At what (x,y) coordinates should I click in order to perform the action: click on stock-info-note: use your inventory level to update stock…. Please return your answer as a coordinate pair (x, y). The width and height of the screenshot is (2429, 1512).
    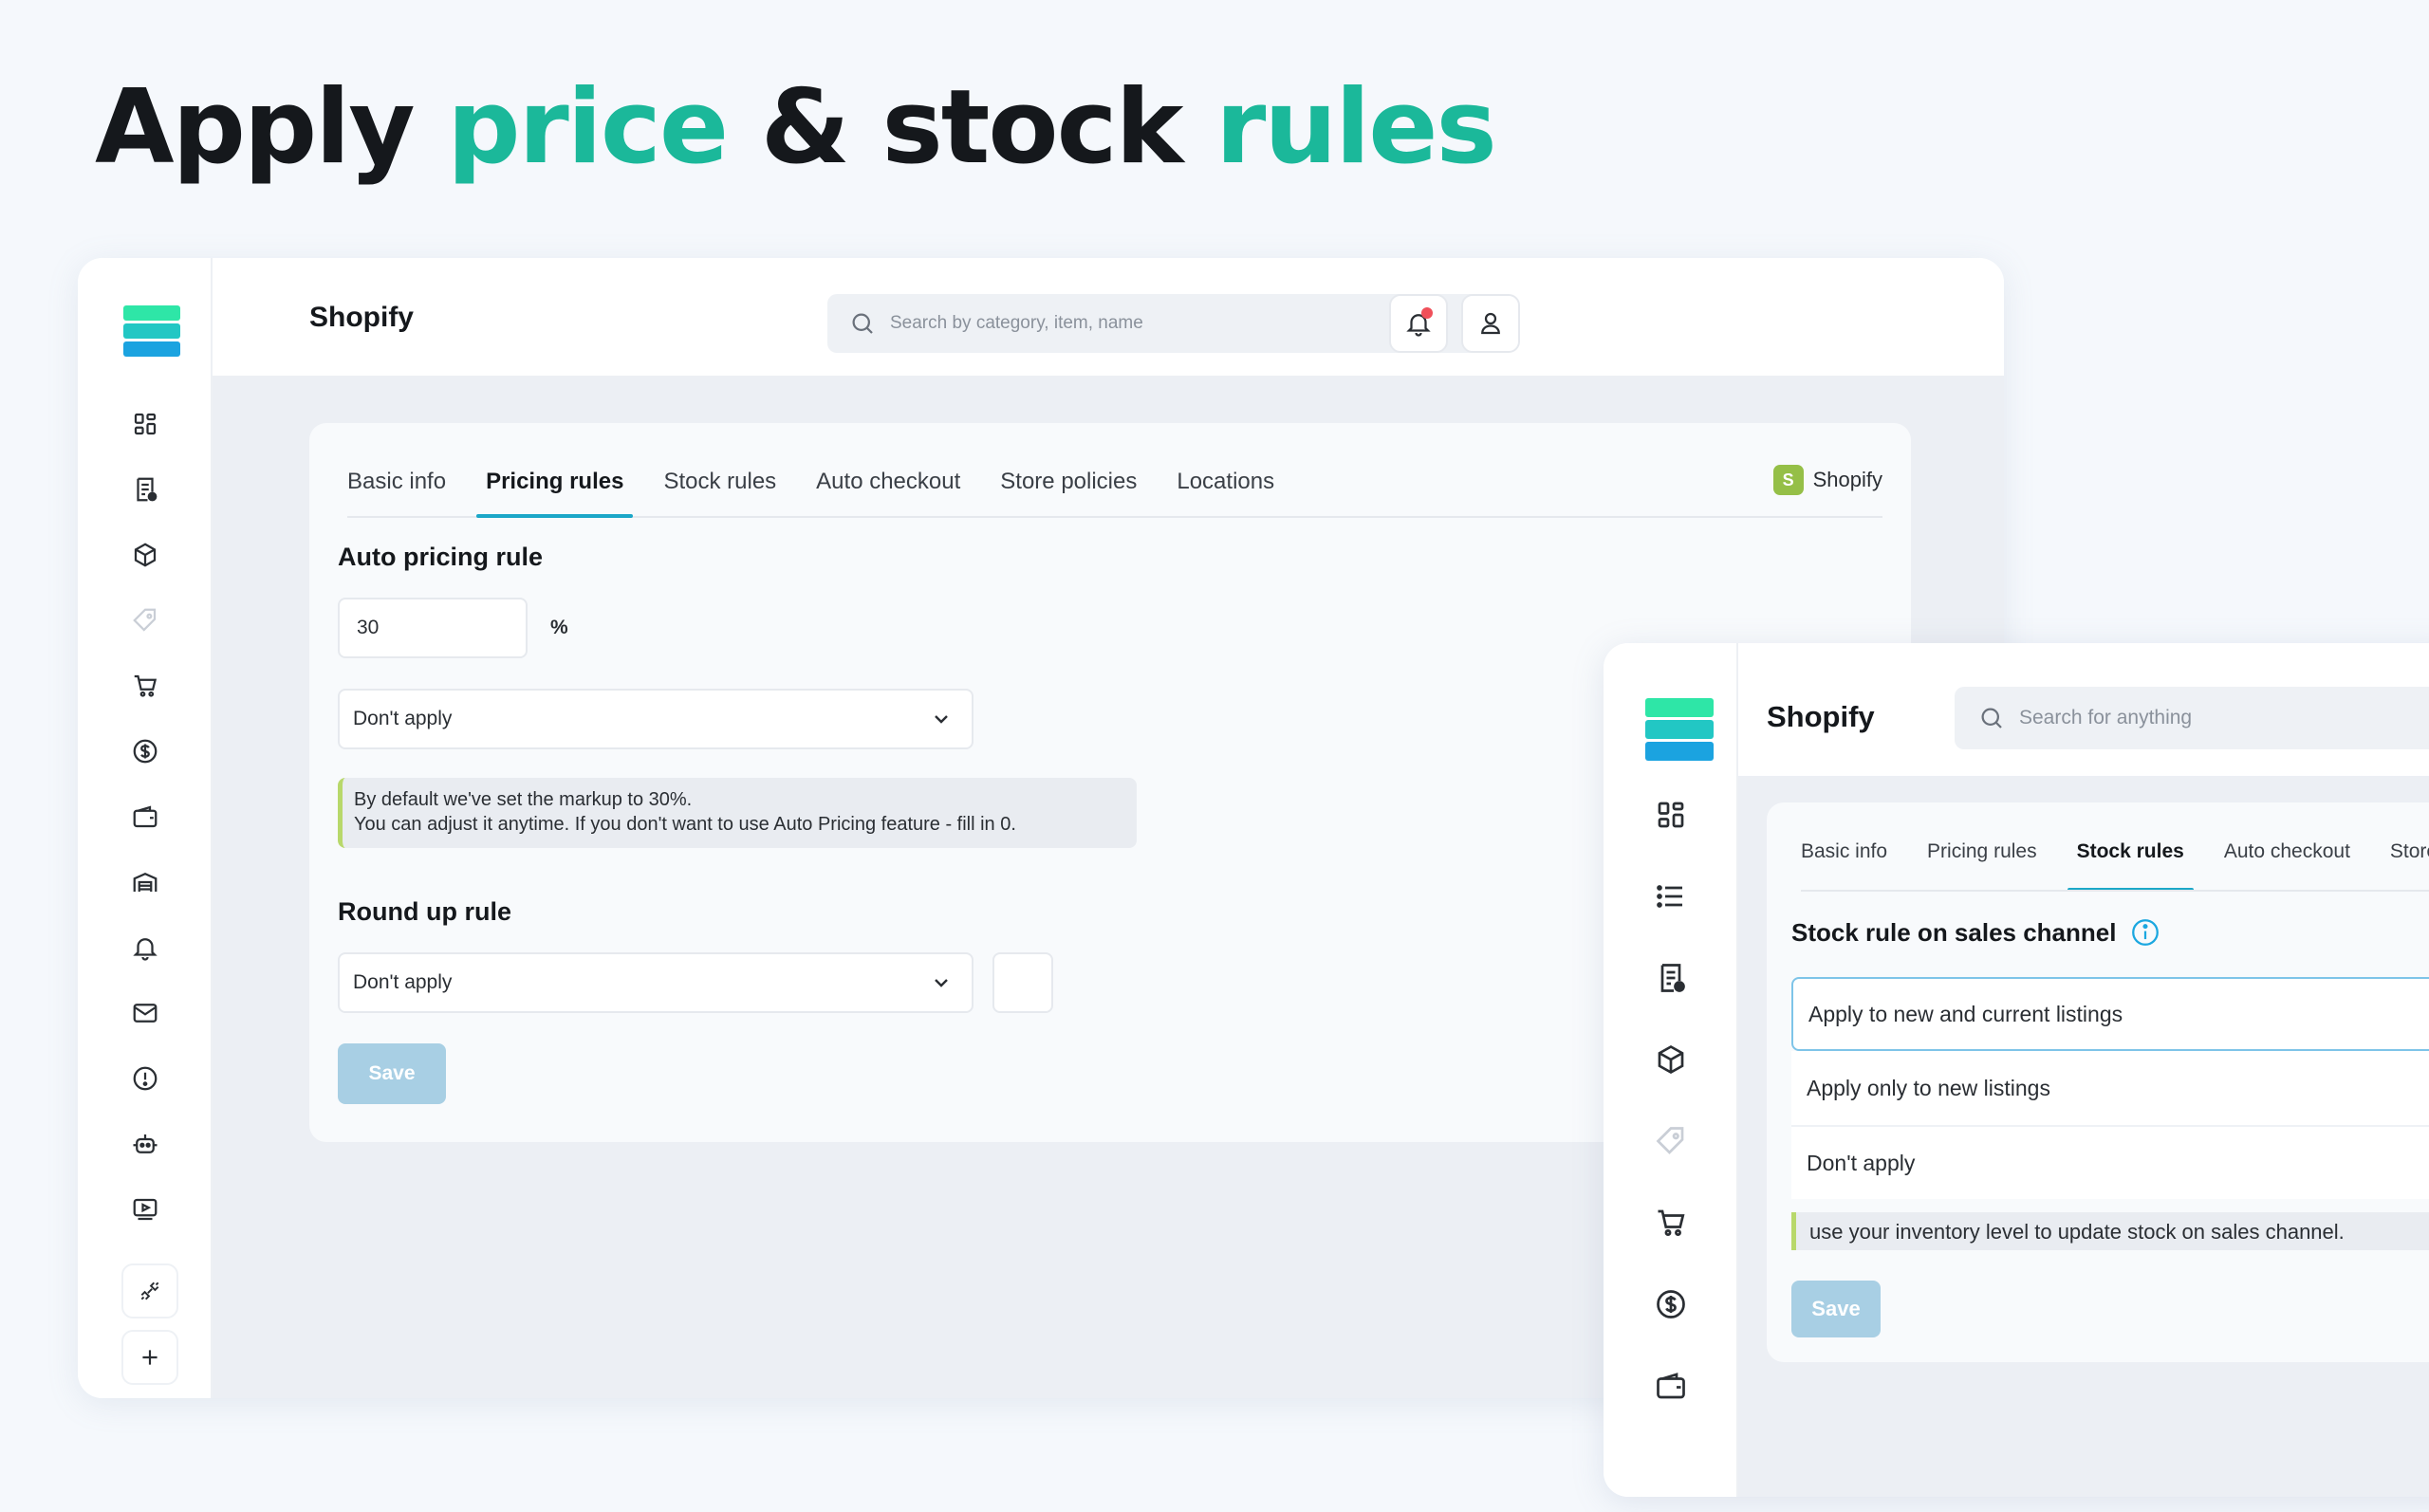
    Looking at the image, I should click on (2110, 1231).